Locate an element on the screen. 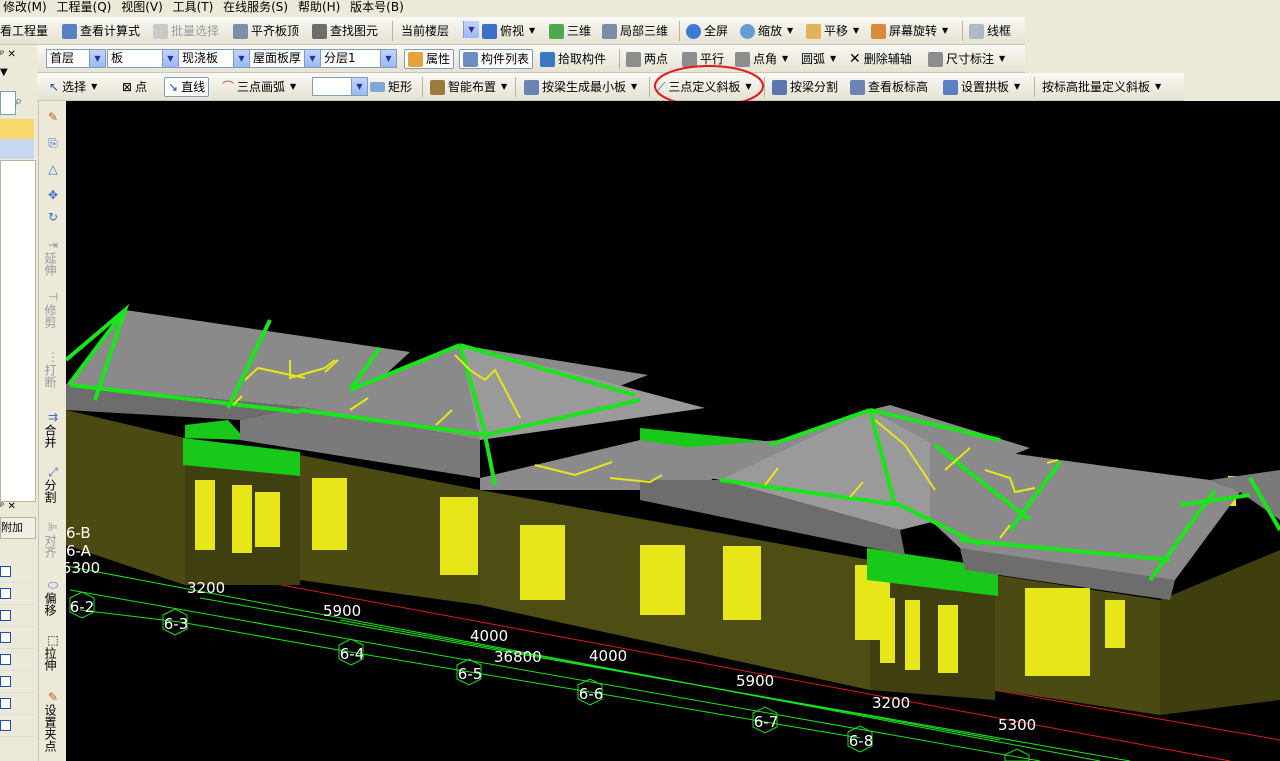 This screenshot has width=1280, height=761. grip-icon: ✎ is located at coordinates (53, 697).